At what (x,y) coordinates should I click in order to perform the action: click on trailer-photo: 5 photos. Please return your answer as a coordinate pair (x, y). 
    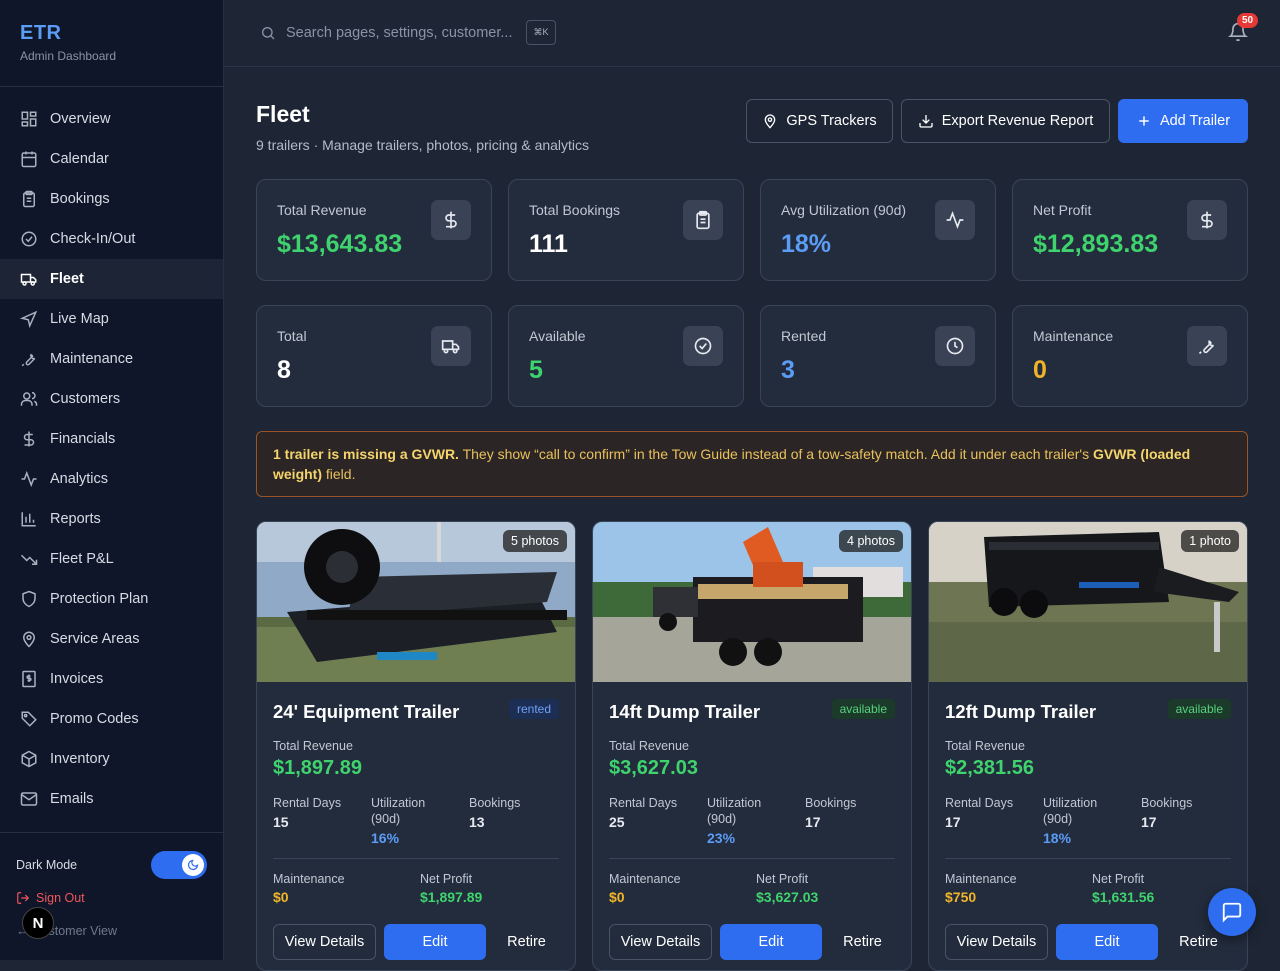
    Looking at the image, I should click on (416, 602).